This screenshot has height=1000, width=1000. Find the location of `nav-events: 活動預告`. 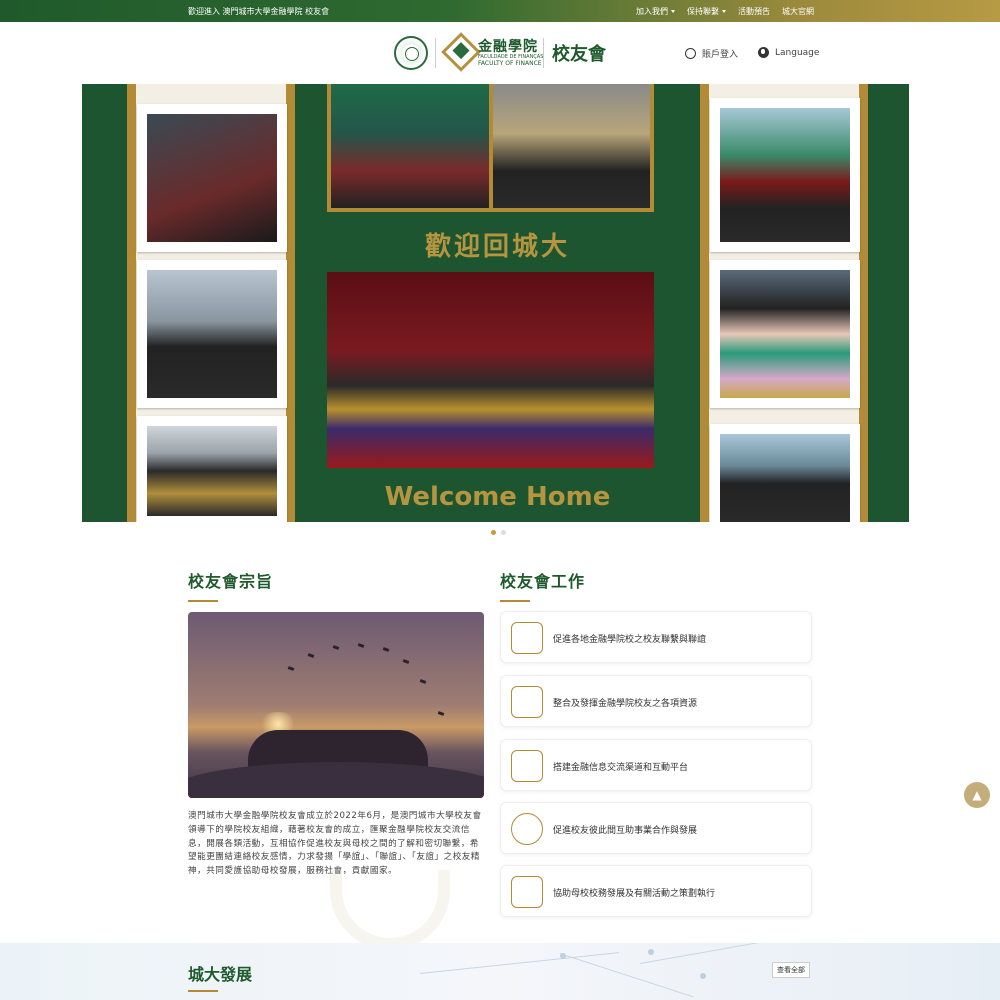

nav-events: 活動預告 is located at coordinates (754, 11).